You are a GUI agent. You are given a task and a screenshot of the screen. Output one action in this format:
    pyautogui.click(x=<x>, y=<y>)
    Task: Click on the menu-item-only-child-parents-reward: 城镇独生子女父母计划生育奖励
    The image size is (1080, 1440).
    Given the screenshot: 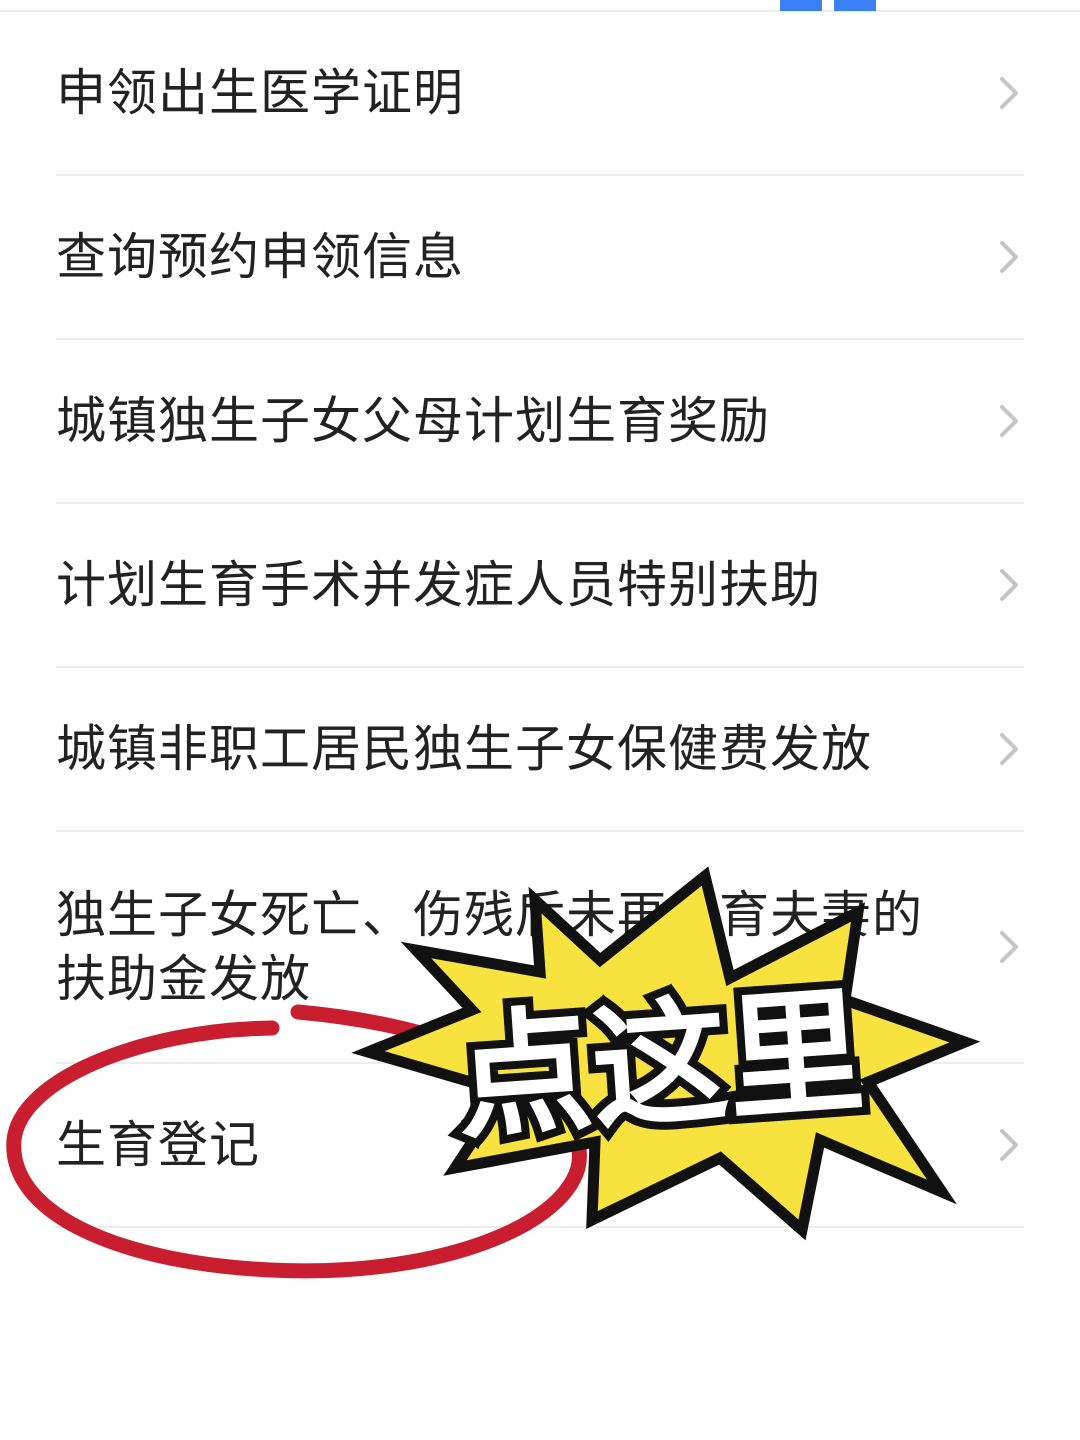 What is the action you would take?
    pyautogui.click(x=540, y=422)
    